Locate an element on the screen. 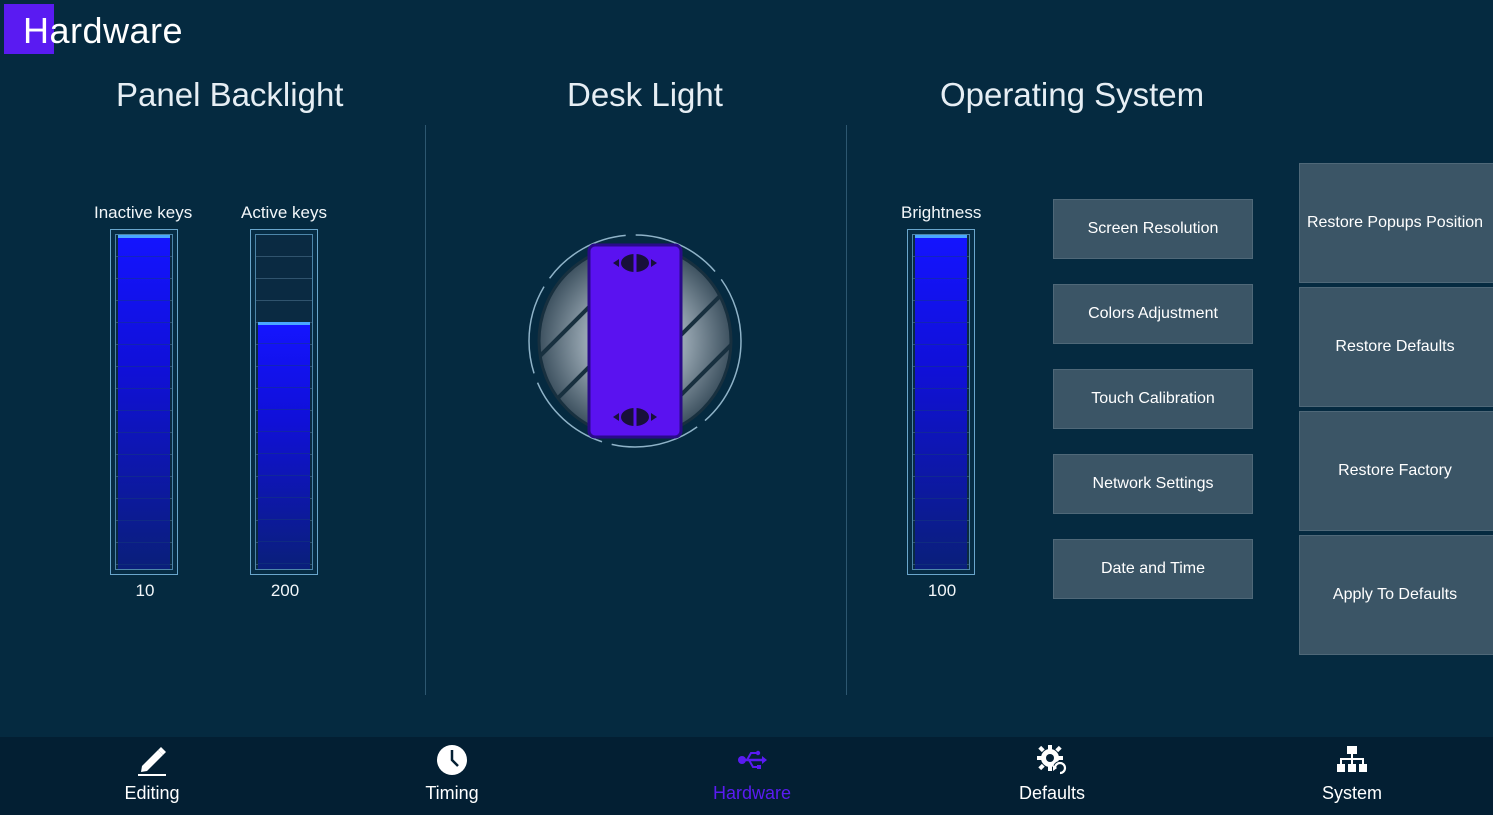 The height and width of the screenshot is (815, 1493). pencil-icon is located at coordinates (152, 761).